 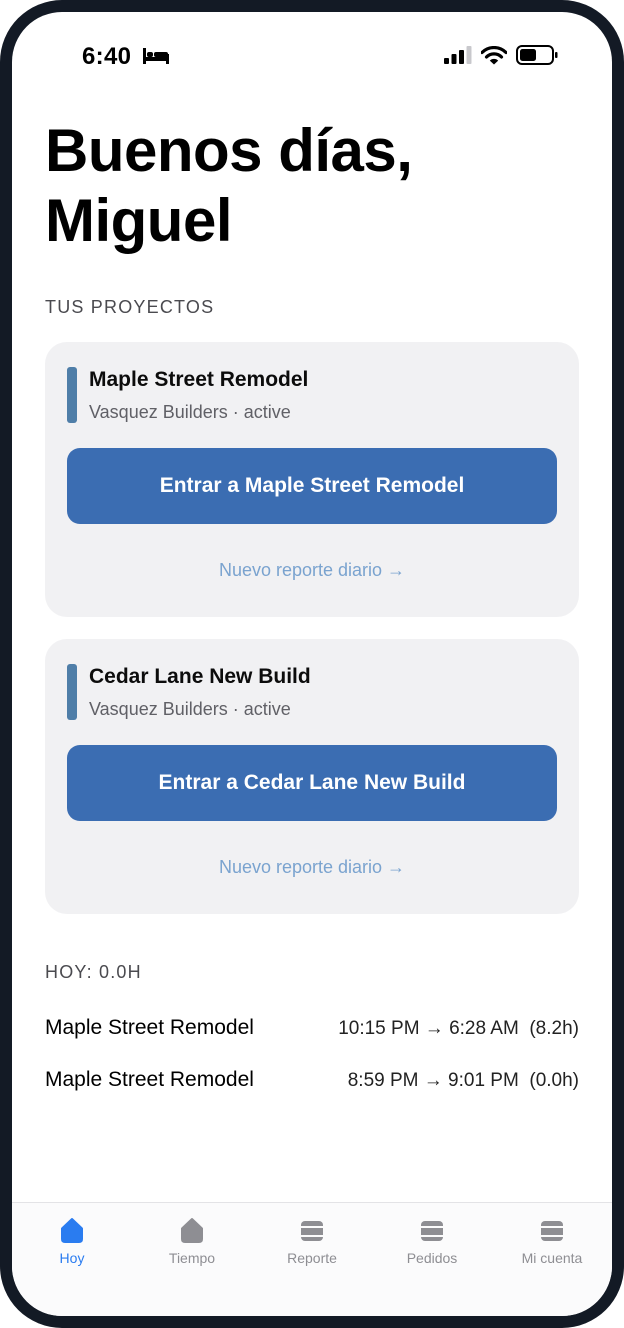 I want to click on project-title: Maple Street Remodel, so click(x=199, y=379).